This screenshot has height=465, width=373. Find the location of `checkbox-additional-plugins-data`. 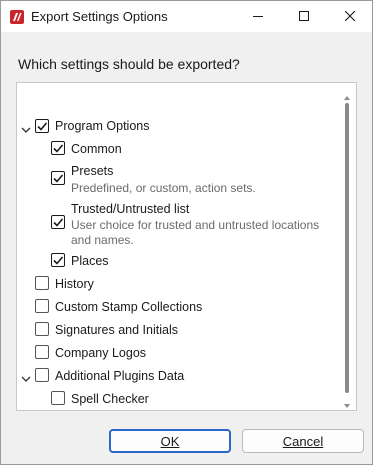

checkbox-additional-plugins-data is located at coordinates (42, 375).